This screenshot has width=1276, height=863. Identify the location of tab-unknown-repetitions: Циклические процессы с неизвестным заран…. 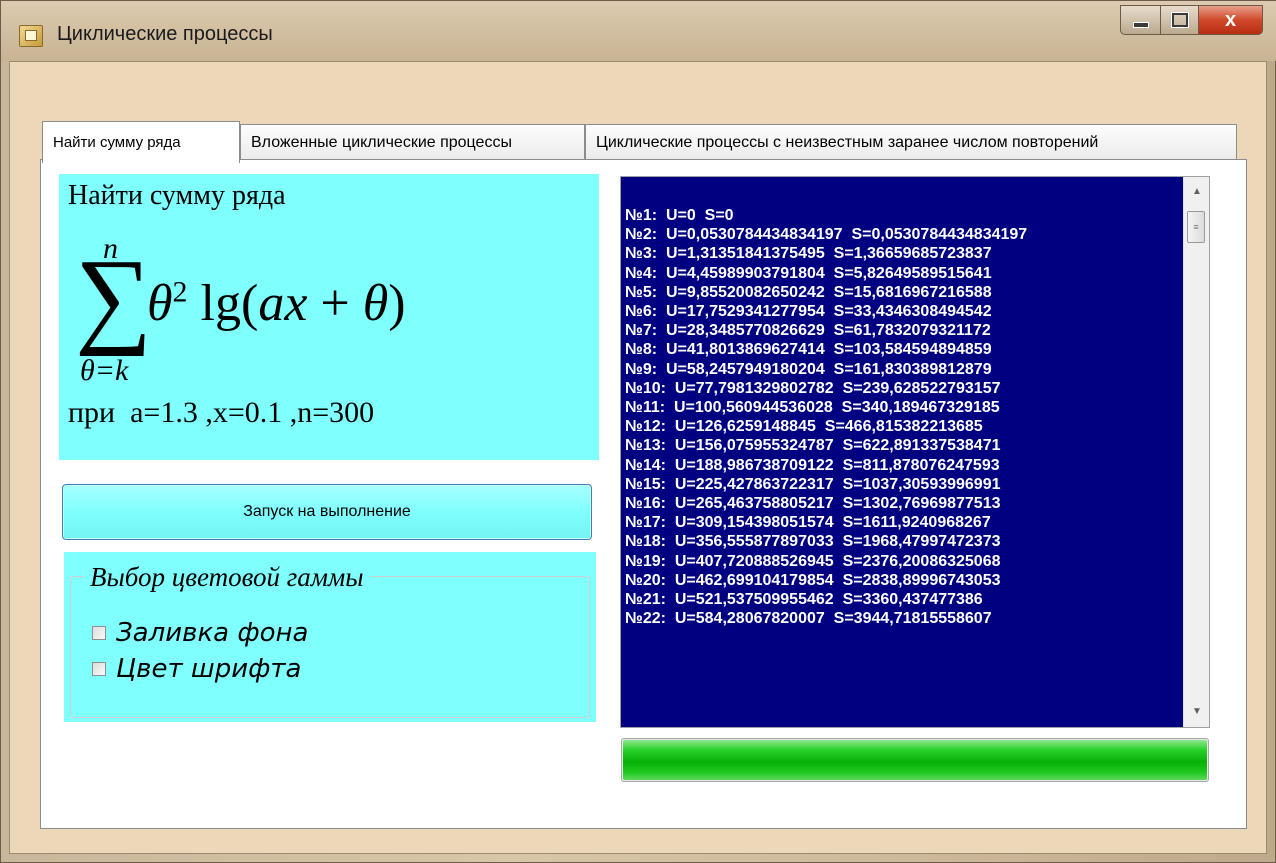
(911, 142).